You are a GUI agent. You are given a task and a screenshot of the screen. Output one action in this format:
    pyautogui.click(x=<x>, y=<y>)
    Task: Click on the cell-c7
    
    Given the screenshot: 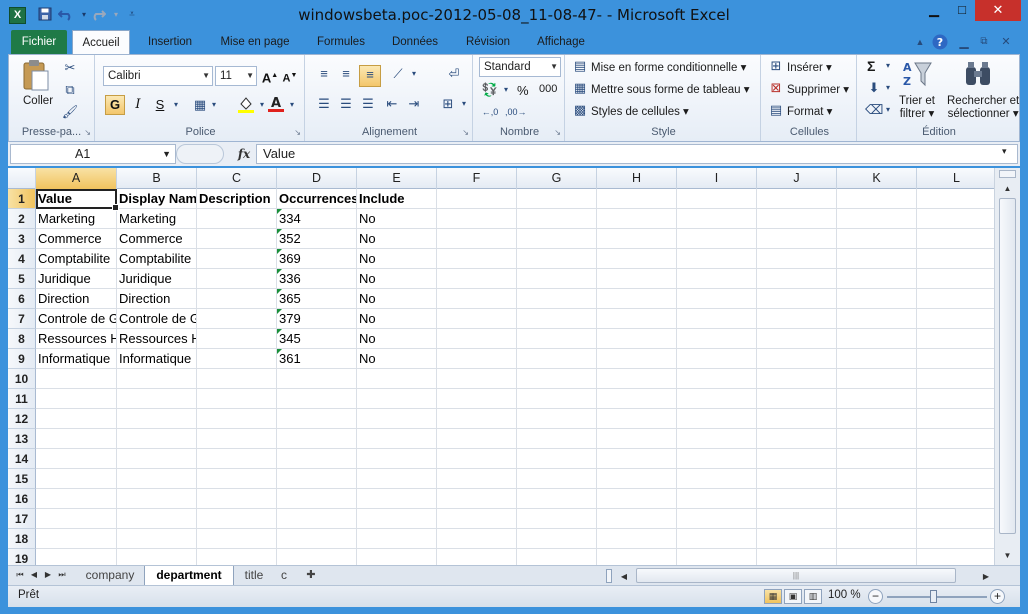 What is the action you would take?
    pyautogui.click(x=237, y=319)
    